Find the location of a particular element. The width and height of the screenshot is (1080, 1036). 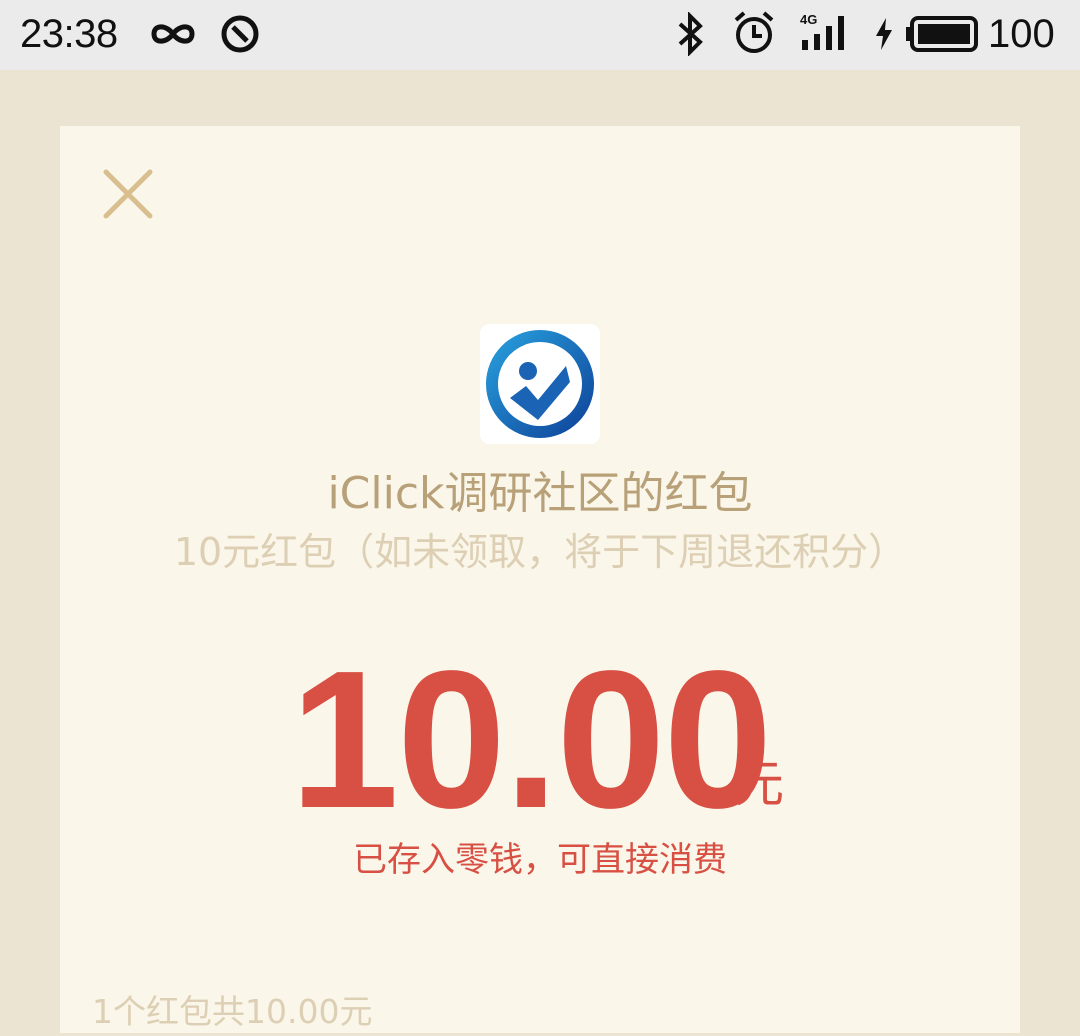

infinity-icon is located at coordinates (173, 36).